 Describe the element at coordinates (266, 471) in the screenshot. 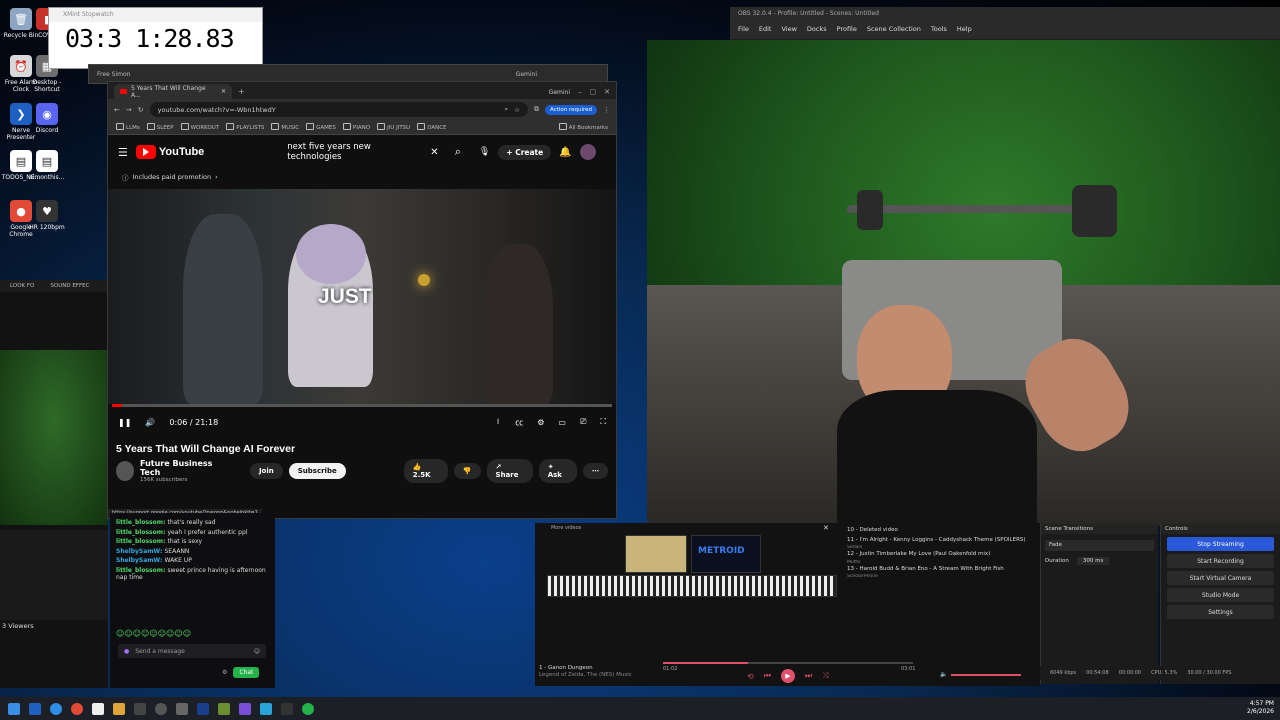

I see `join-button: Join` at that location.